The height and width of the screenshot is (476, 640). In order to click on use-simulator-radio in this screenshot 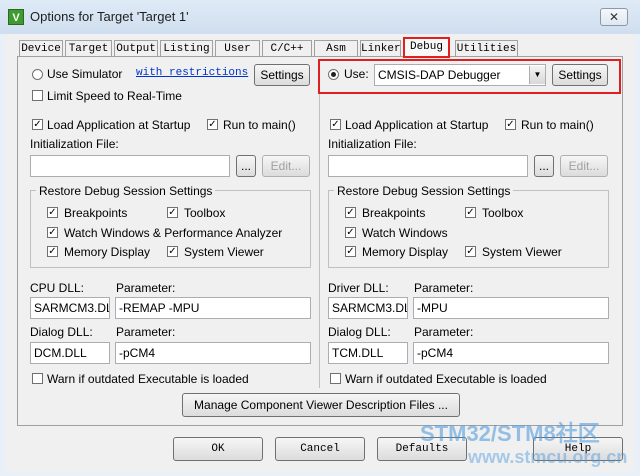, I will do `click(37, 74)`.